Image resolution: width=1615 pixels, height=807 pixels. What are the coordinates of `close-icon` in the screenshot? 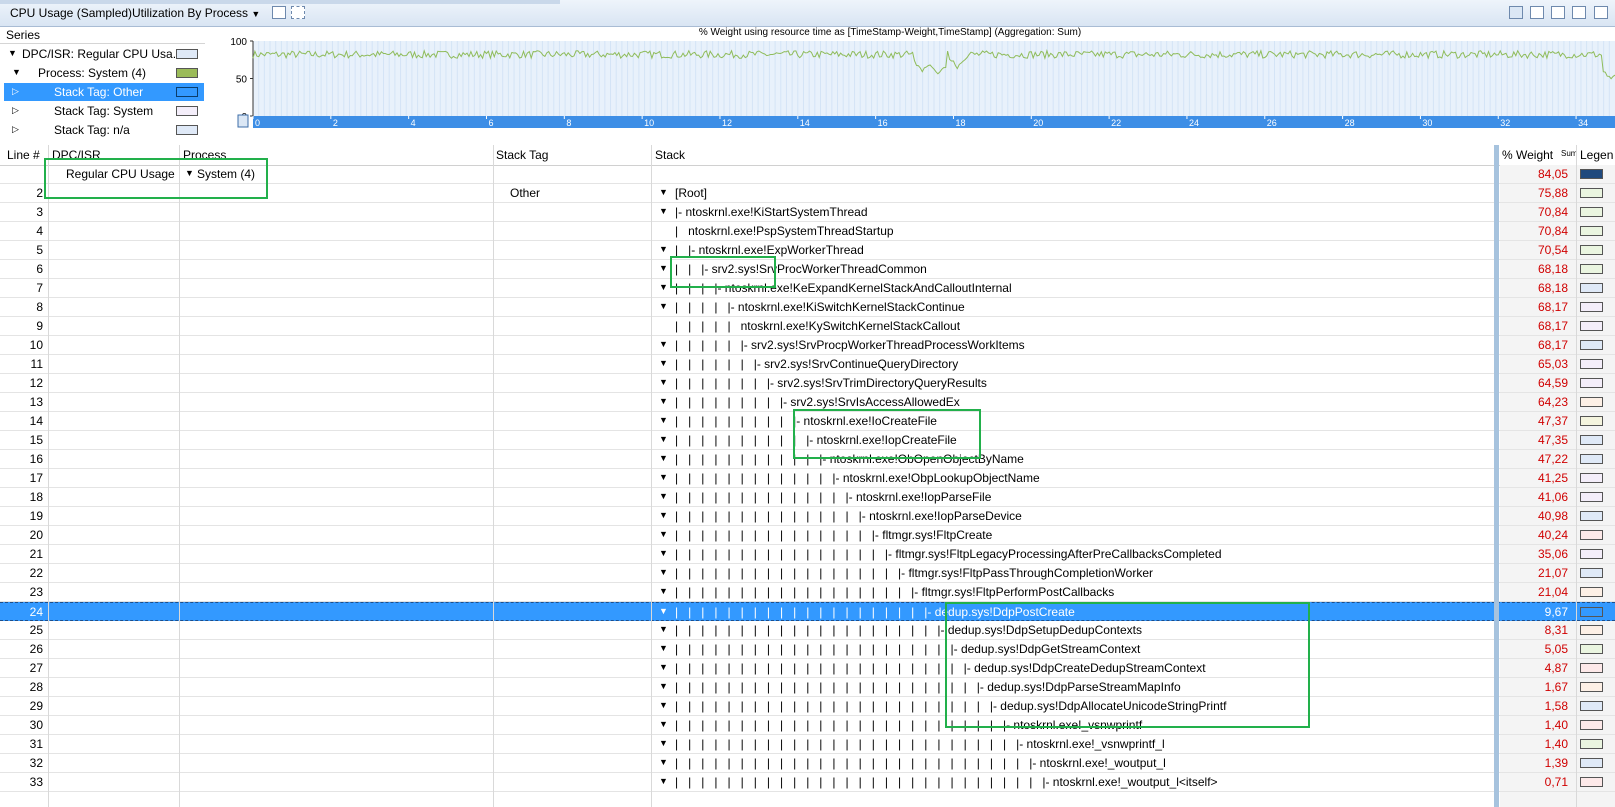 It's located at (1601, 12).